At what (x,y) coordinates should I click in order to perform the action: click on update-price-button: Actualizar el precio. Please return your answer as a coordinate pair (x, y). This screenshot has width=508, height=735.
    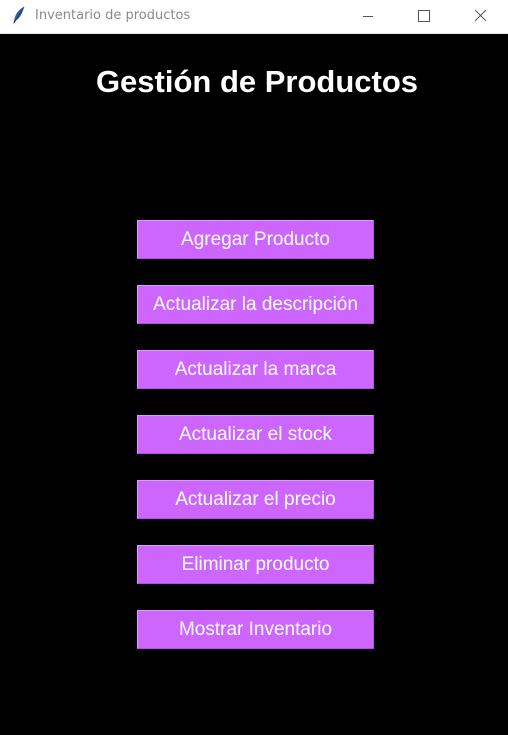
    Looking at the image, I should click on (255, 499).